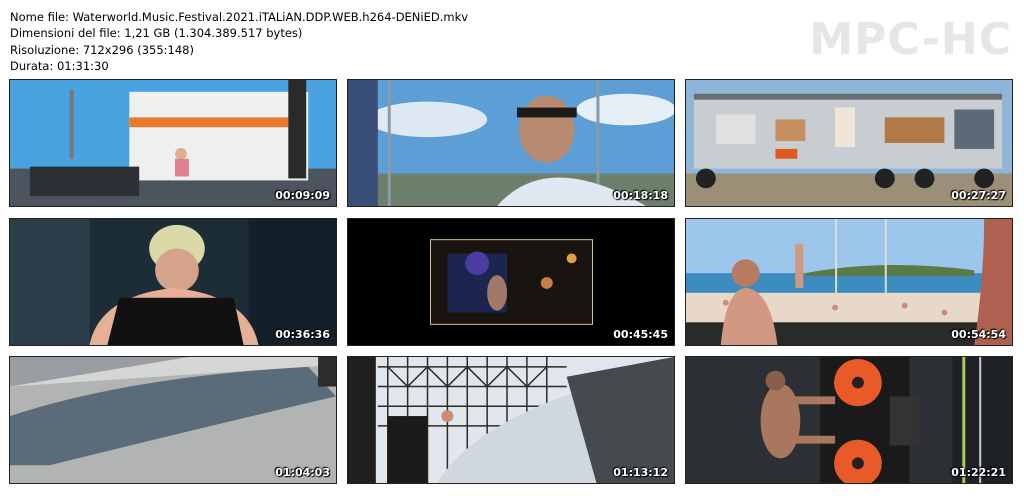 This screenshot has width=1024, height=496. I want to click on timestamp: 00:27:27, so click(978, 195).